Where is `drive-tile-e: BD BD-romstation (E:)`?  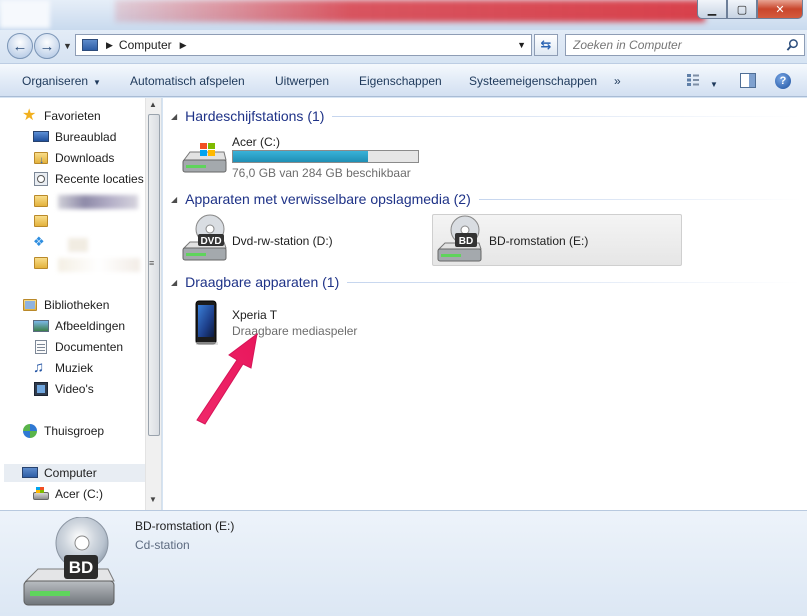
drive-tile-e: BD BD-romstation (E:) is located at coordinates (557, 240).